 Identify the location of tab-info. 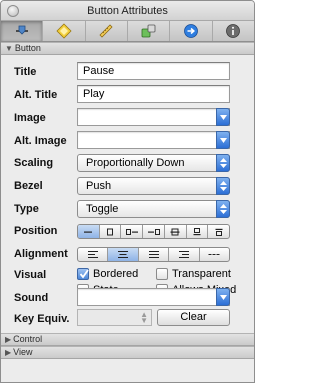
(233, 31).